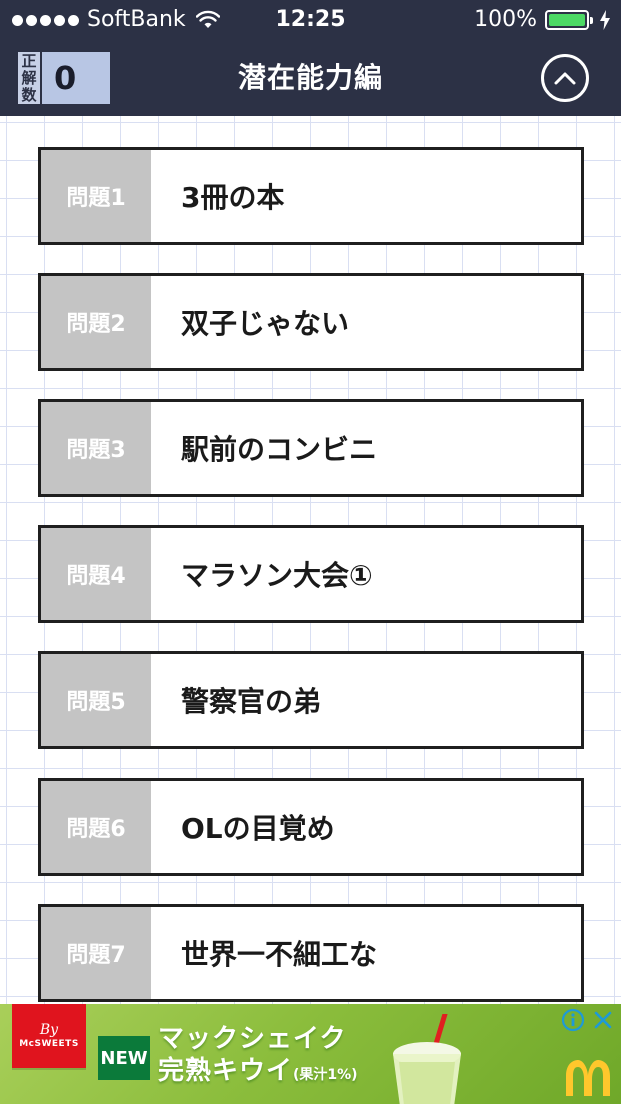 The height and width of the screenshot is (1104, 621). I want to click on question-title: 3冊の本, so click(233, 197).